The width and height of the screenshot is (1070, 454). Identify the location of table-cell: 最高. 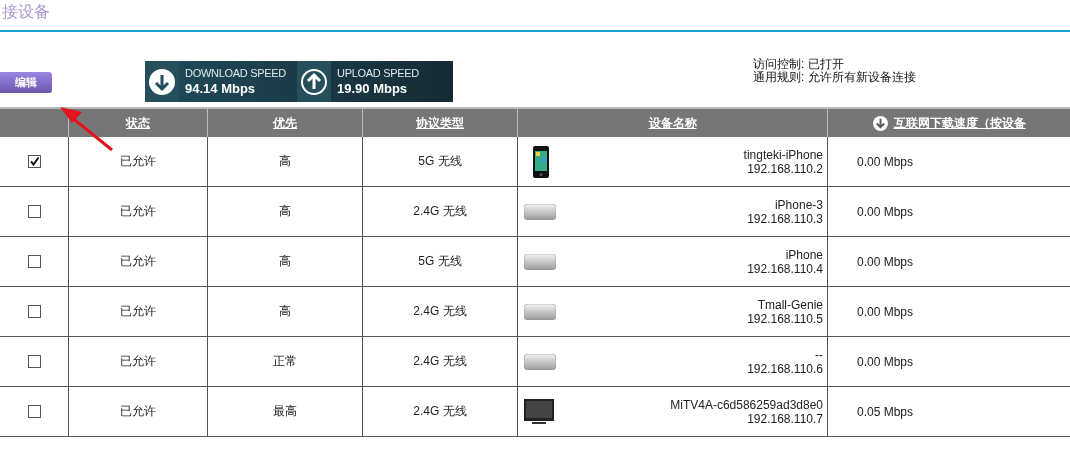
(285, 411).